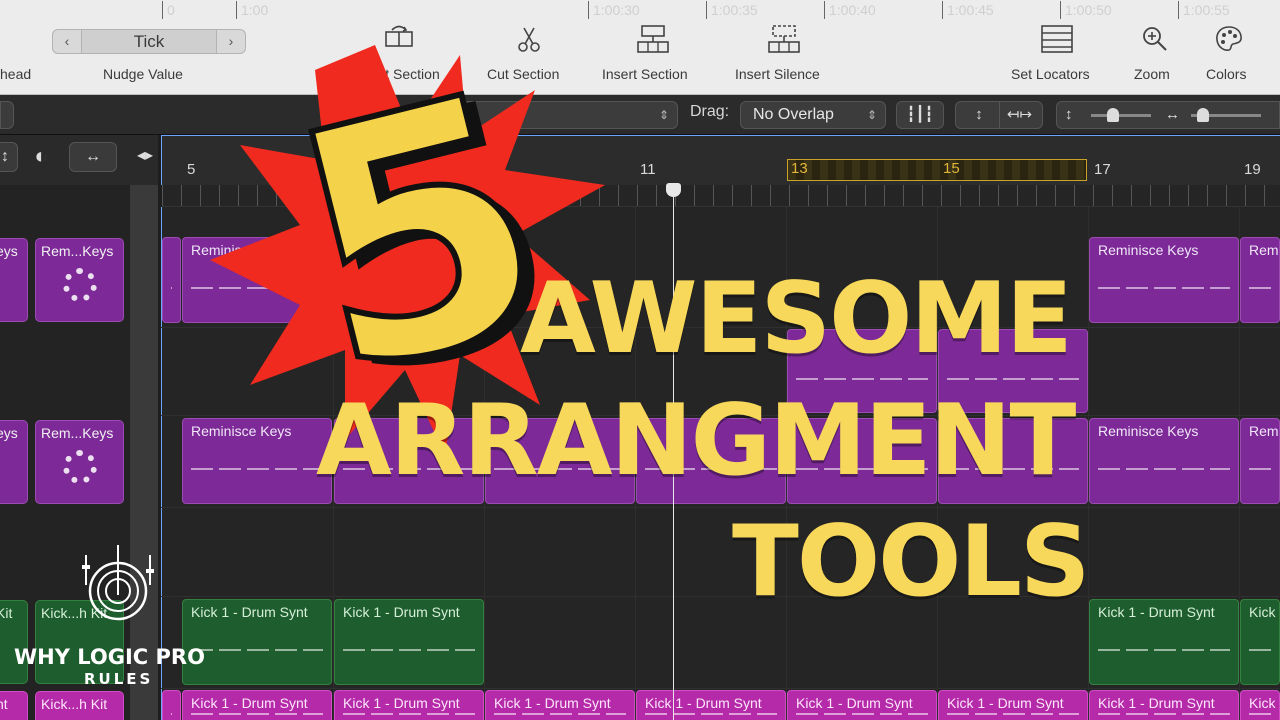 This screenshot has width=1280, height=720. Describe the element at coordinates (911, 562) in the screenshot. I see `title-line-3: TOOLS` at that location.